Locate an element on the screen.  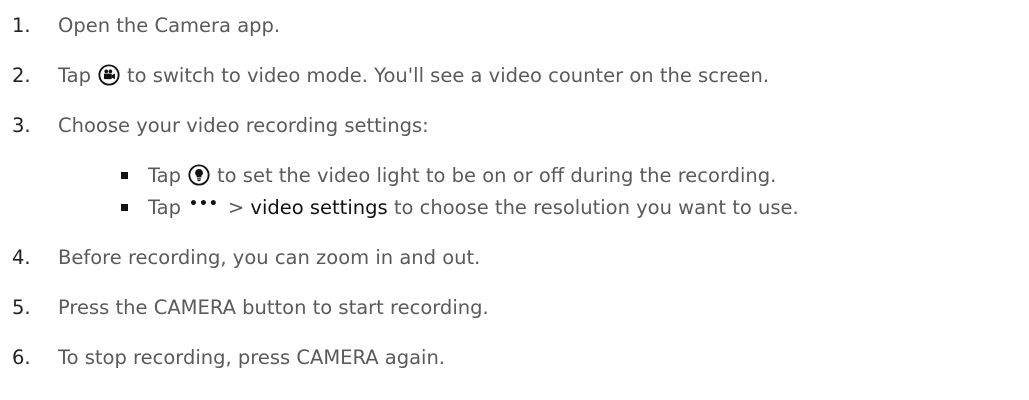
step-text-pre: Tap is located at coordinates (75, 75).